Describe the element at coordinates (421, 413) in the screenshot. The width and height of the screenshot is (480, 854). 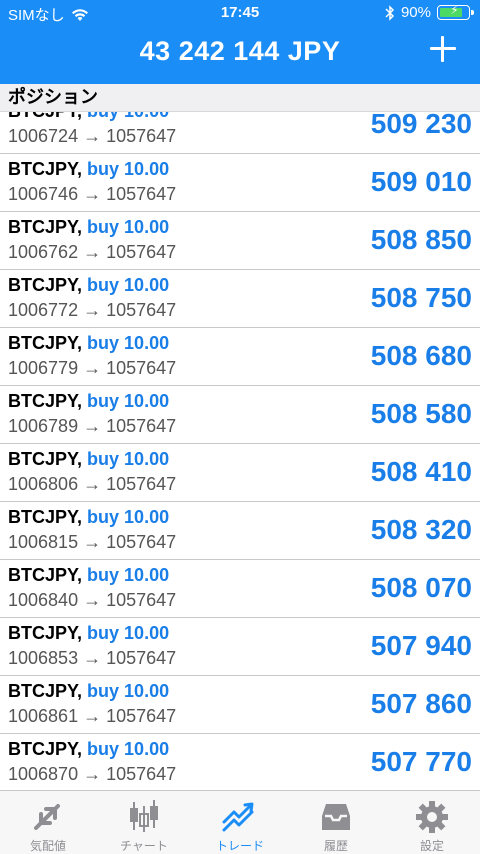
I see `position-profit: 508 580` at that location.